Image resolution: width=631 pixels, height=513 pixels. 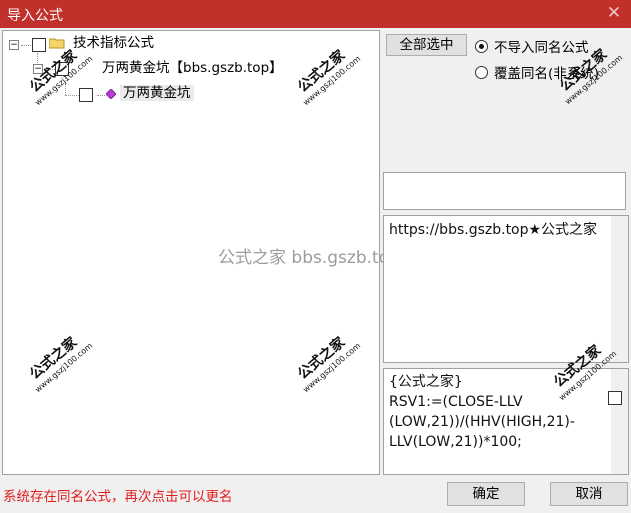 I want to click on description-text: https://bbs.gszb.top★公式之家, so click(x=493, y=230).